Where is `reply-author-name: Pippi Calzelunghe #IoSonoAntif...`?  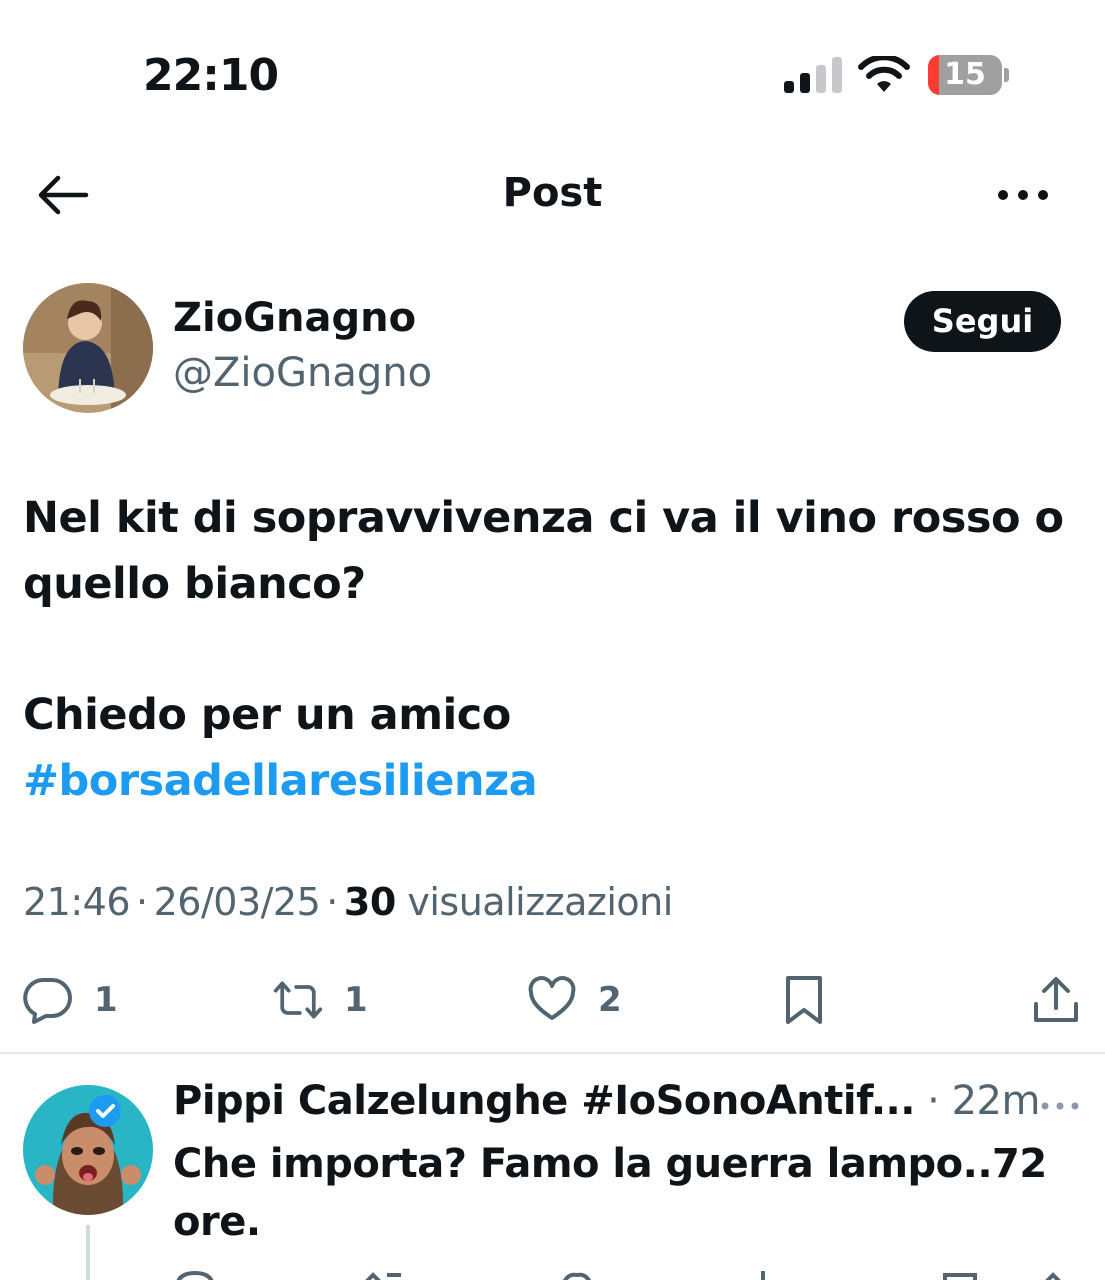 reply-author-name: Pippi Calzelunghe #IoSonoAntif... is located at coordinates (544, 1101).